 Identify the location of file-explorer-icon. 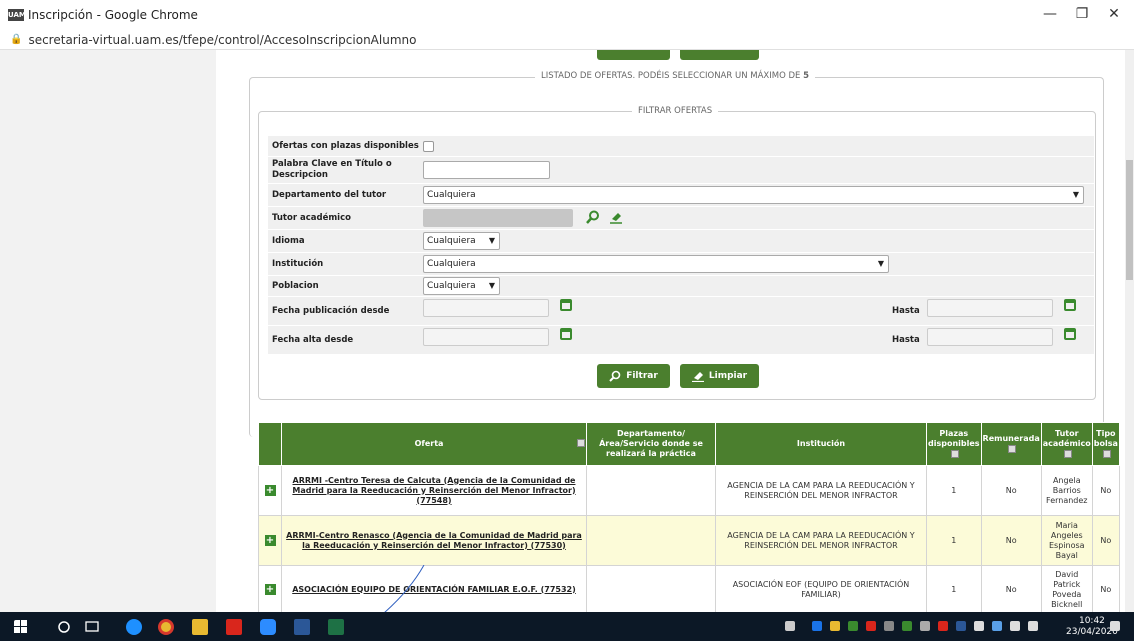
(200, 627).